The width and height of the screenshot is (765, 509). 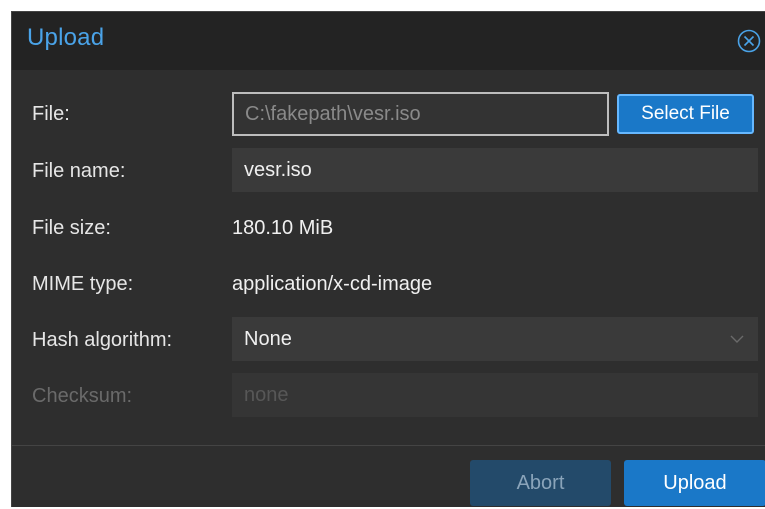 I want to click on mime-type-label: MIME type:, so click(x=83, y=284).